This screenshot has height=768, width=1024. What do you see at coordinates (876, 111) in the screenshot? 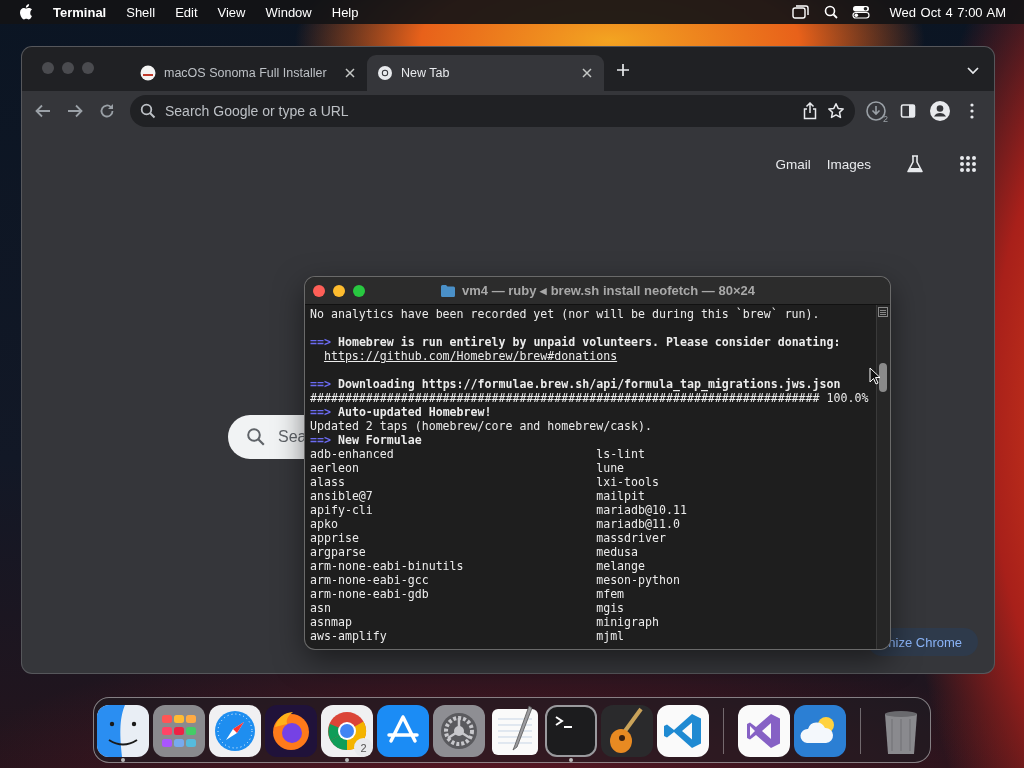
I see `download-icon` at bounding box center [876, 111].